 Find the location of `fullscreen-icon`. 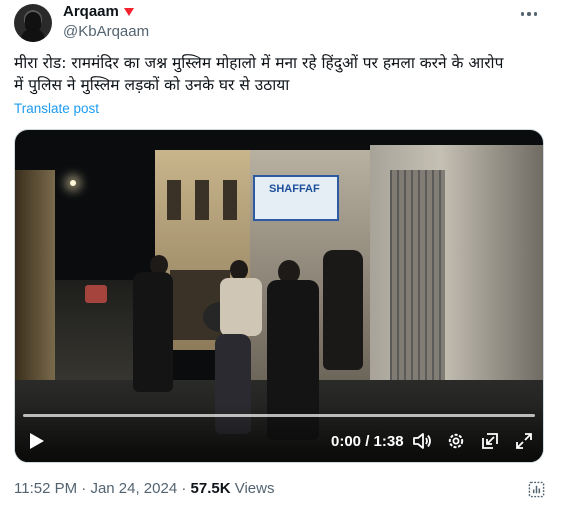

fullscreen-icon is located at coordinates (524, 441).